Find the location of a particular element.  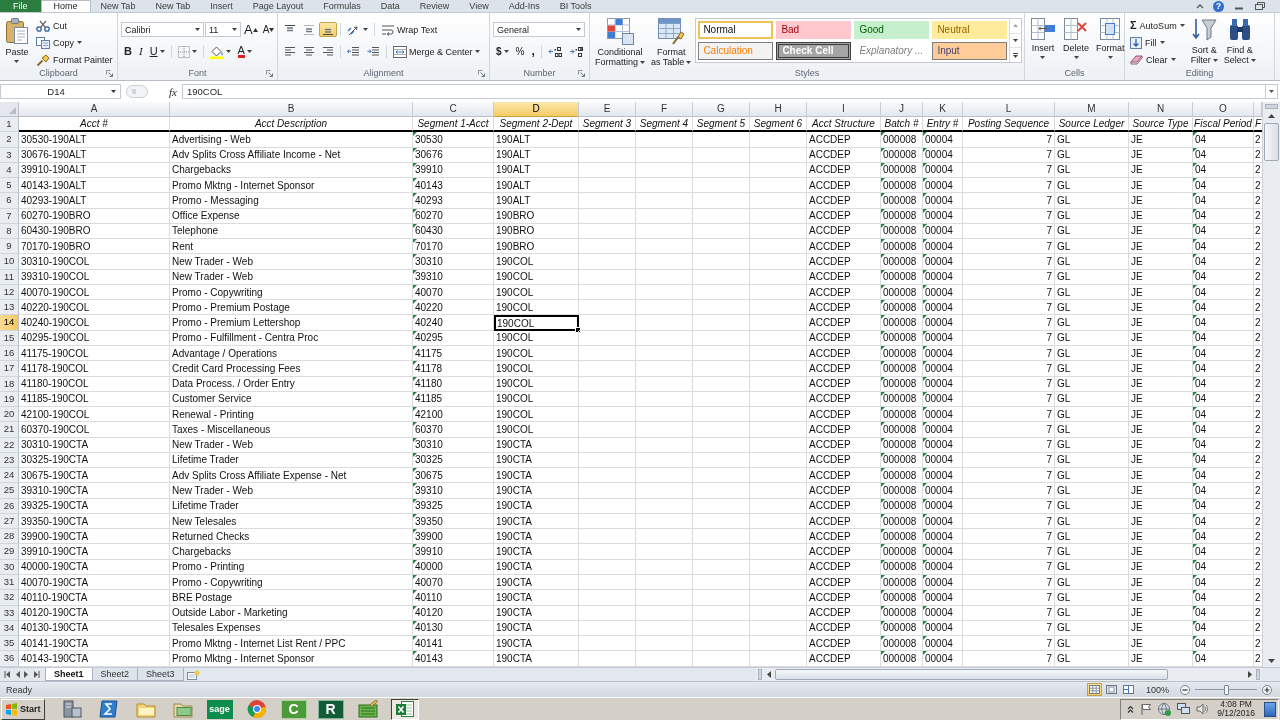

underline-button: U is located at coordinates (157, 51).